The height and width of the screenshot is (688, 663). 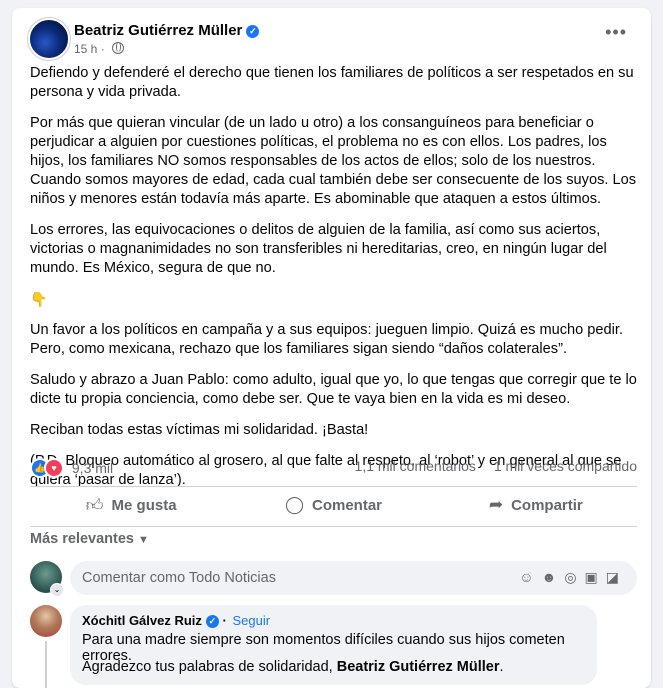 I want to click on comment-sort-dropdown: Más relevantes ▼, so click(x=89, y=539).